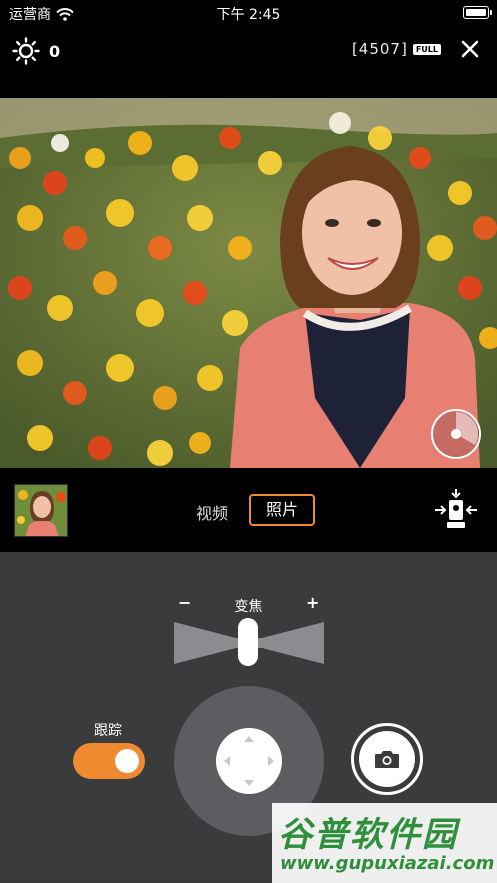 The width and height of the screenshot is (497, 883). What do you see at coordinates (108, 731) in the screenshot?
I see `tracking-label: 跟踪` at bounding box center [108, 731].